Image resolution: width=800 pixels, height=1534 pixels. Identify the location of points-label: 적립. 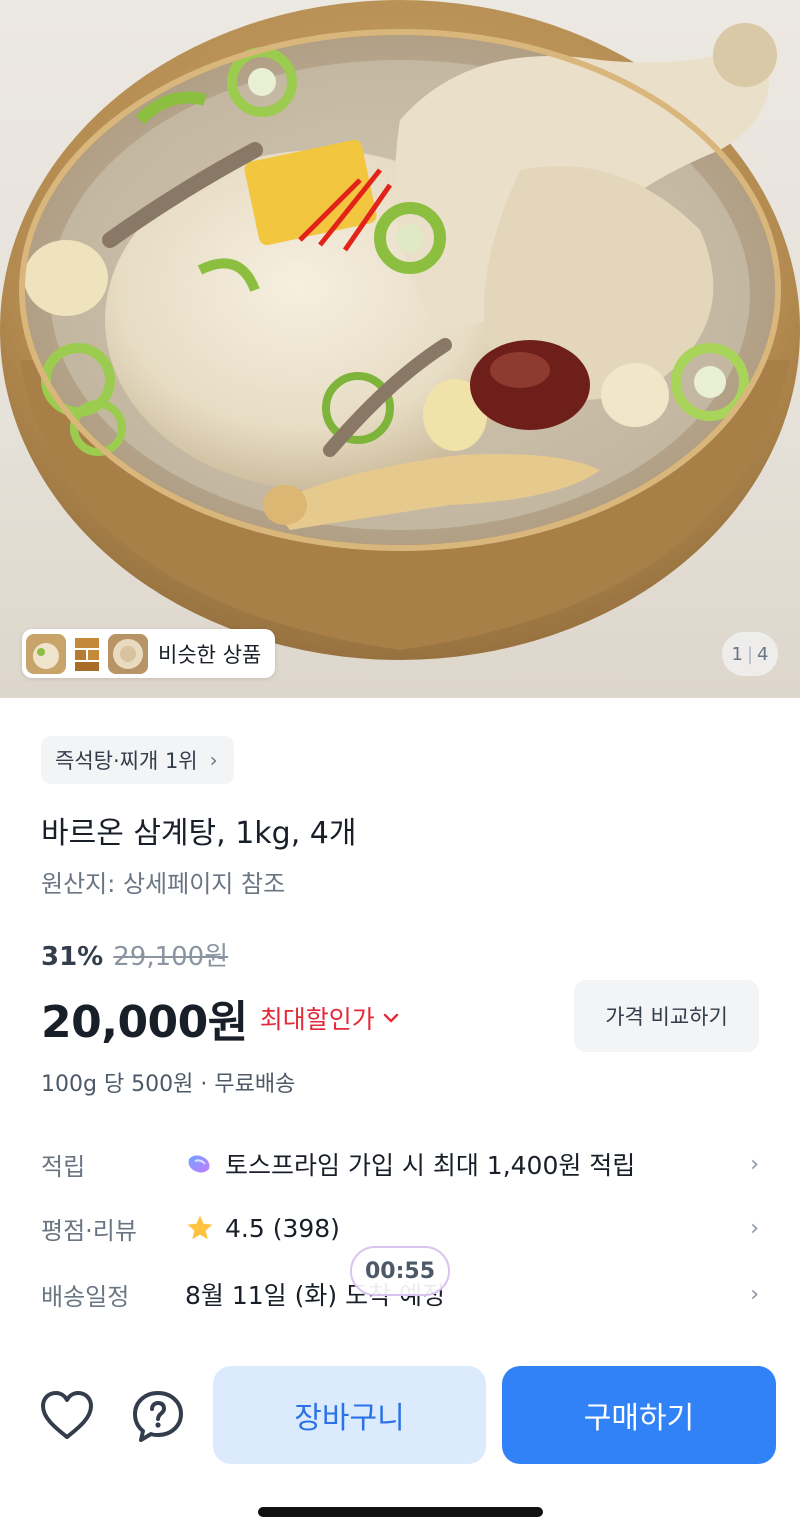
(63, 1166).